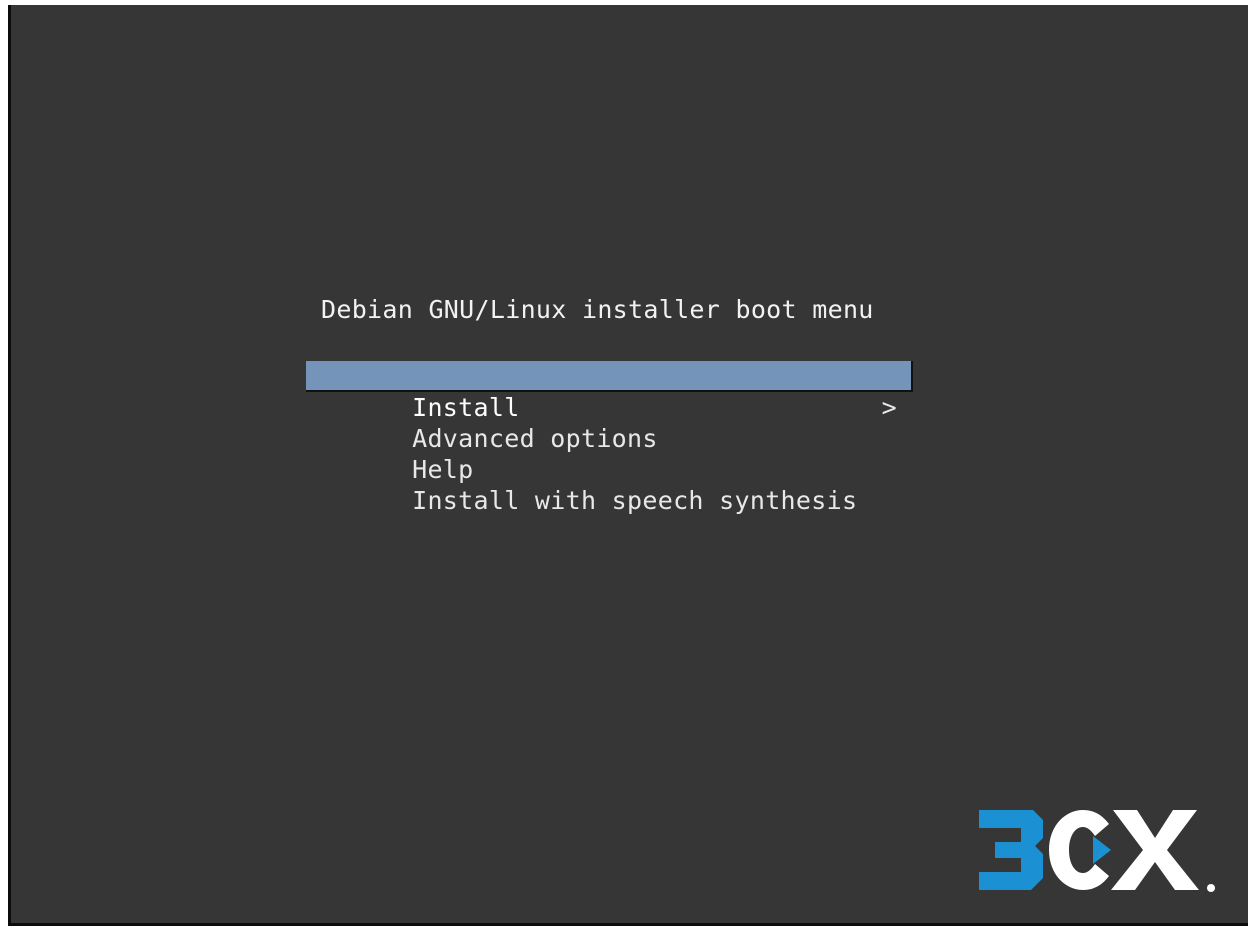 The height and width of the screenshot is (931, 1252). What do you see at coordinates (1211, 888) in the screenshot?
I see `logo-registered-mark` at bounding box center [1211, 888].